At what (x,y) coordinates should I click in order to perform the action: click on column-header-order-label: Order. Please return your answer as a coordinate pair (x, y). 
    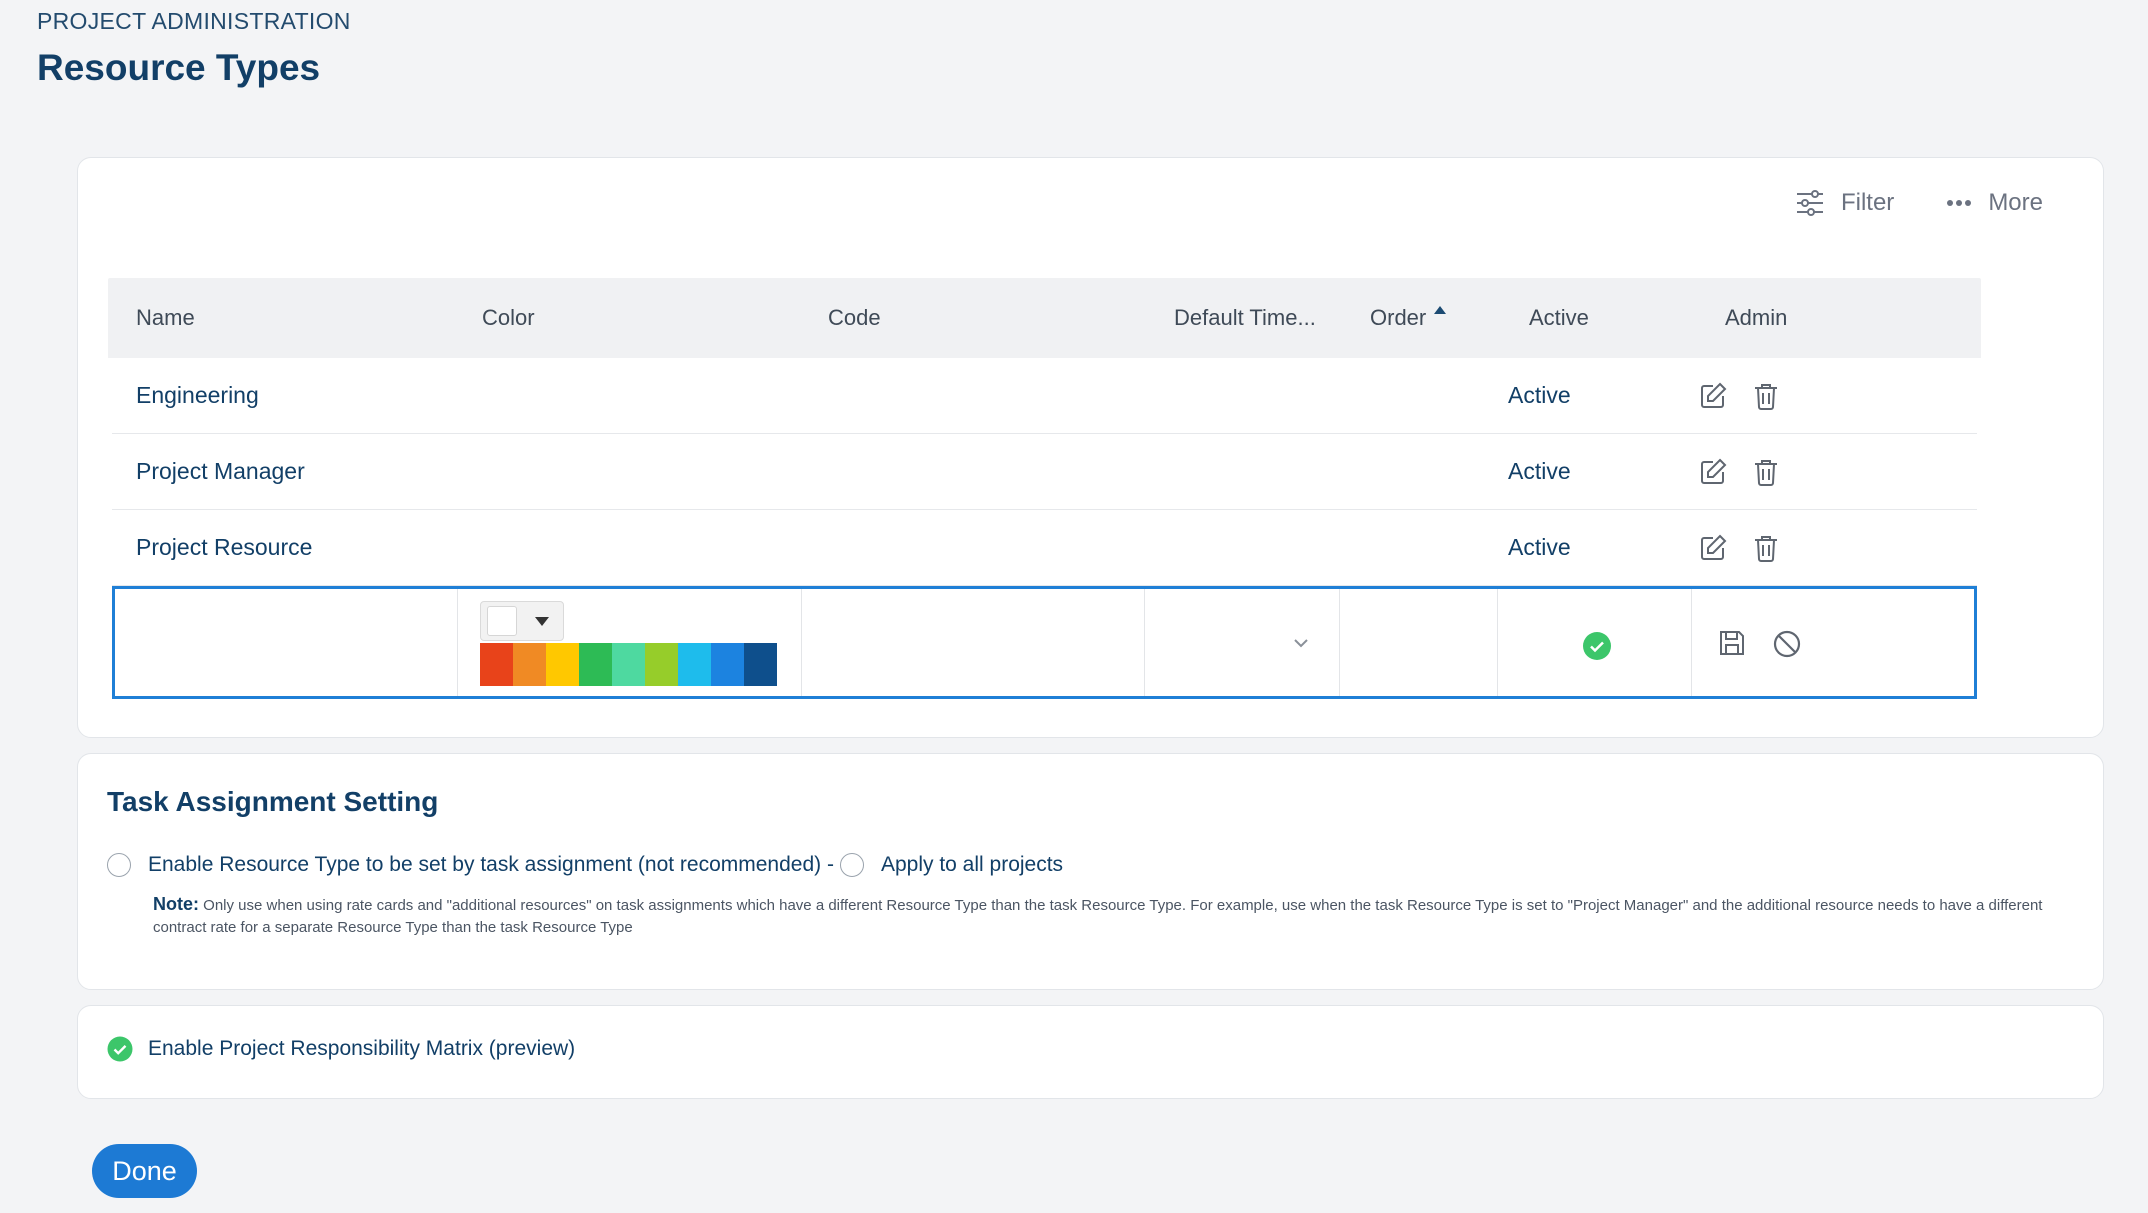
    Looking at the image, I should click on (1398, 317).